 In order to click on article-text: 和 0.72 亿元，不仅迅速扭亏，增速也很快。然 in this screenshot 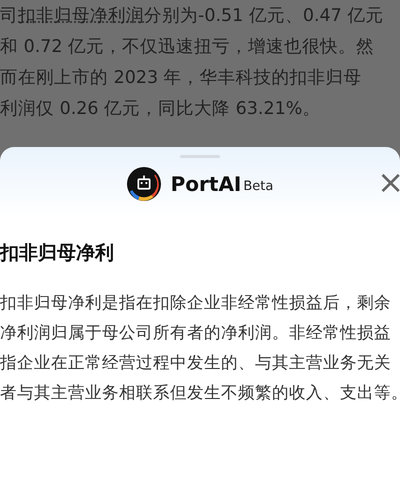, I will do `click(187, 47)`.